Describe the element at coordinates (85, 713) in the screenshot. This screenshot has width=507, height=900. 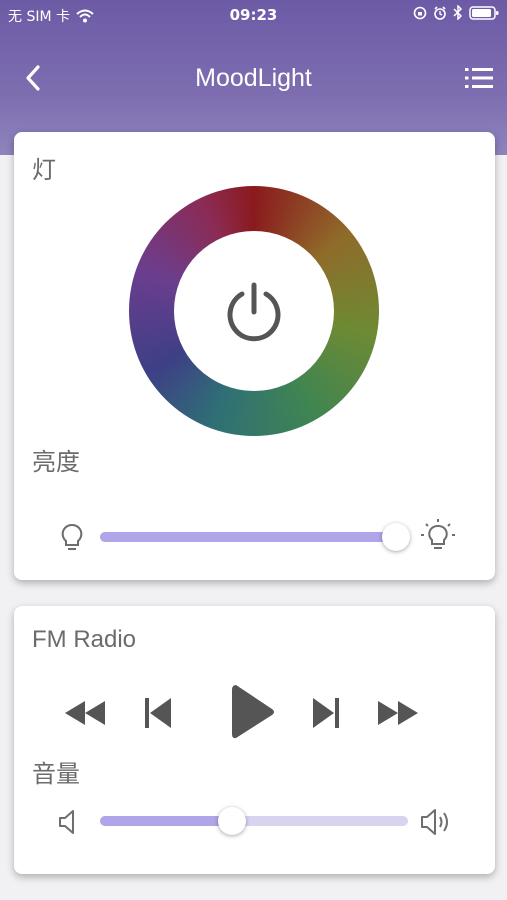
I see `rewind-icon` at that location.